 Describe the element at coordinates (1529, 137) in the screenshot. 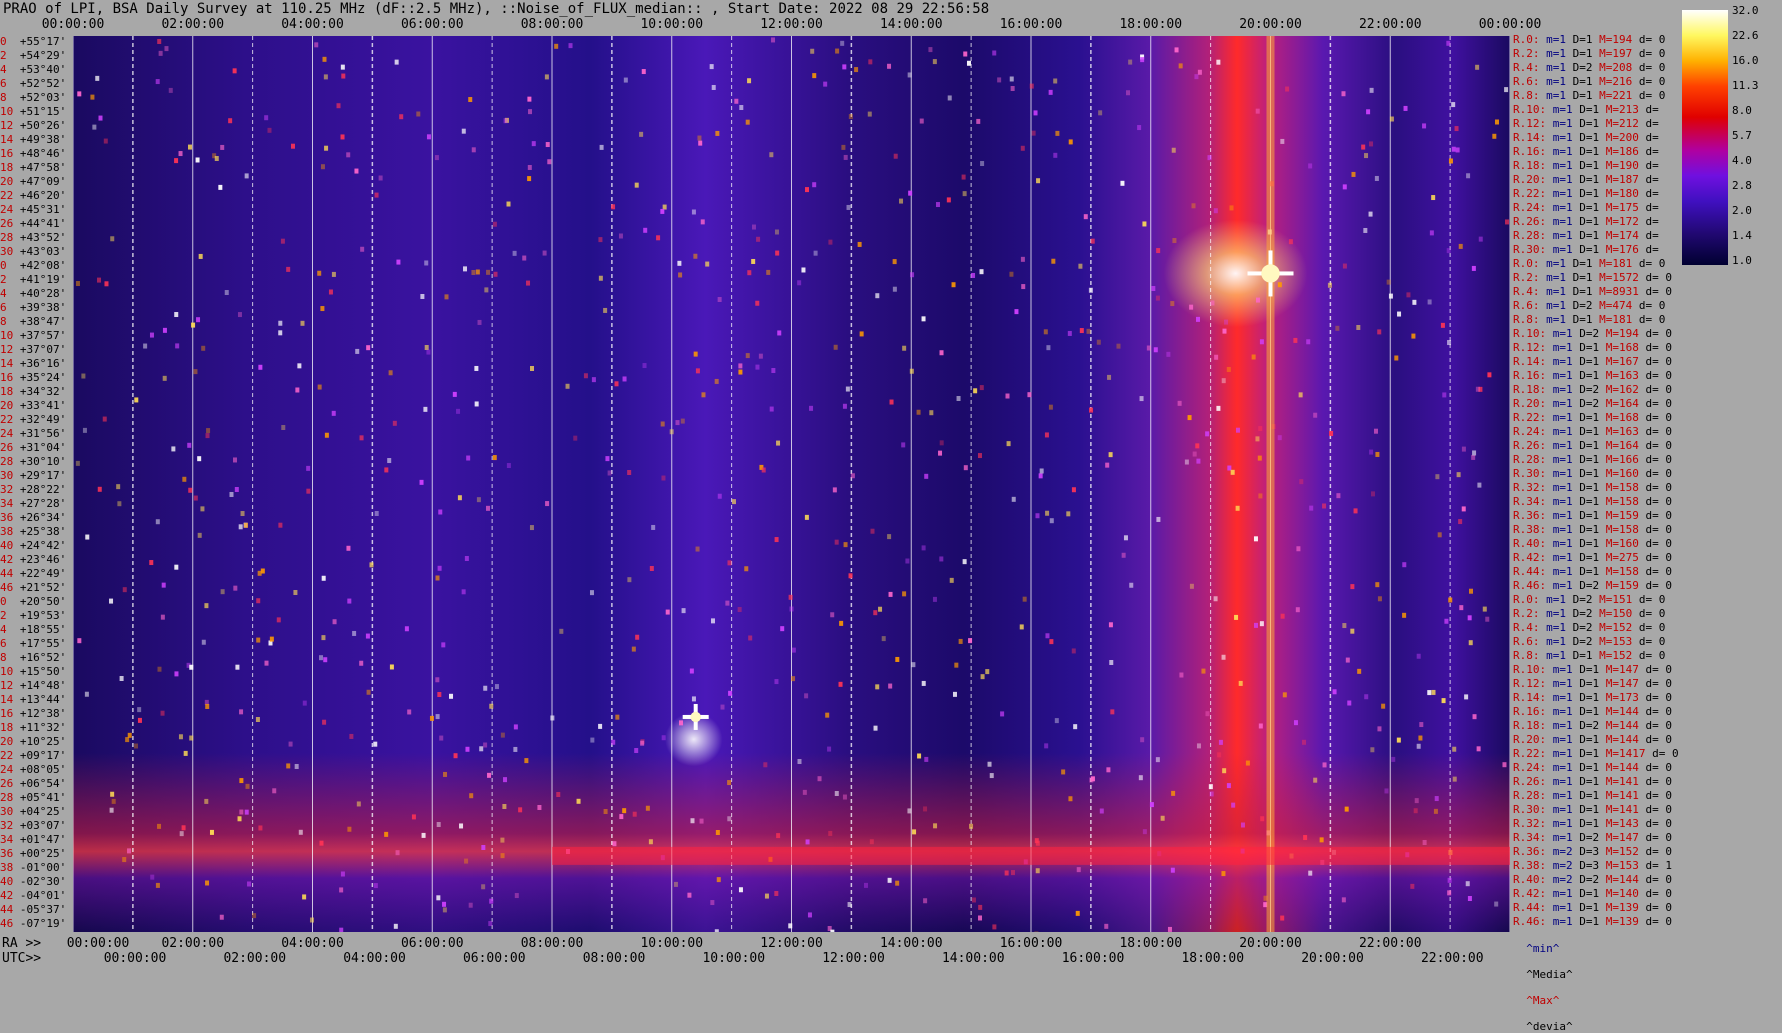

I see `stats-range-label: R.14:` at that location.